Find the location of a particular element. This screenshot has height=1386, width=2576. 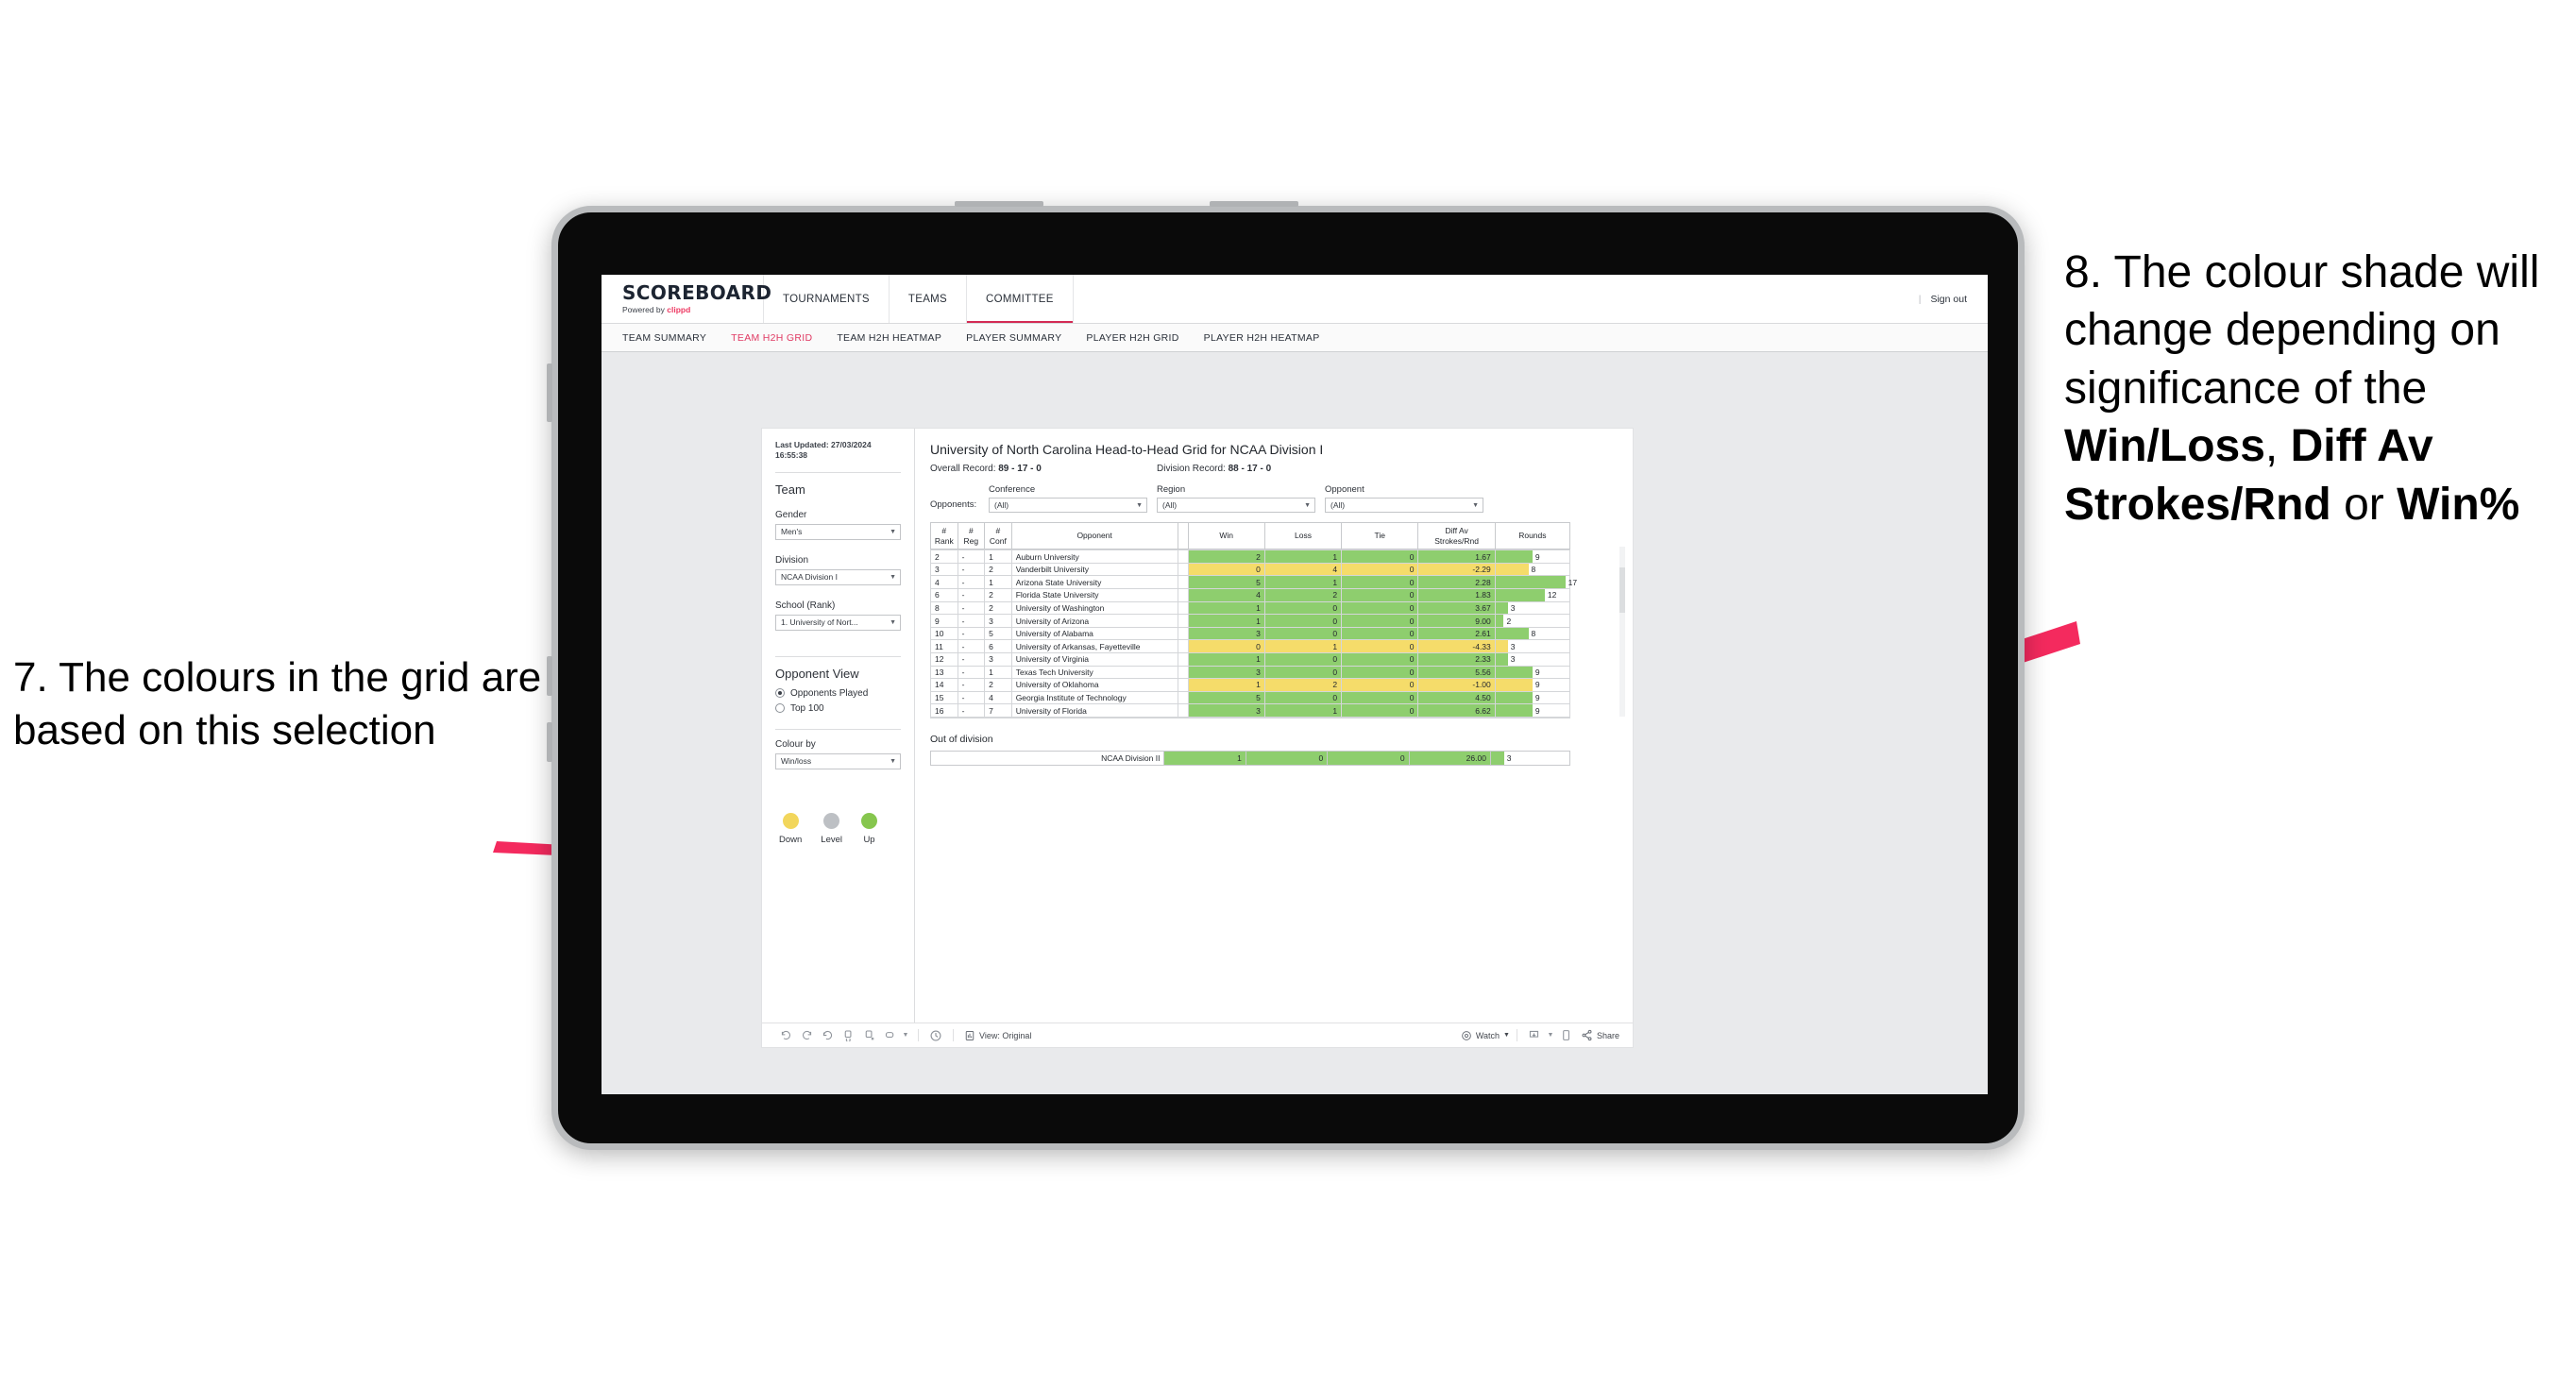

watch-button: Watch ▼ is located at coordinates (1485, 1035).